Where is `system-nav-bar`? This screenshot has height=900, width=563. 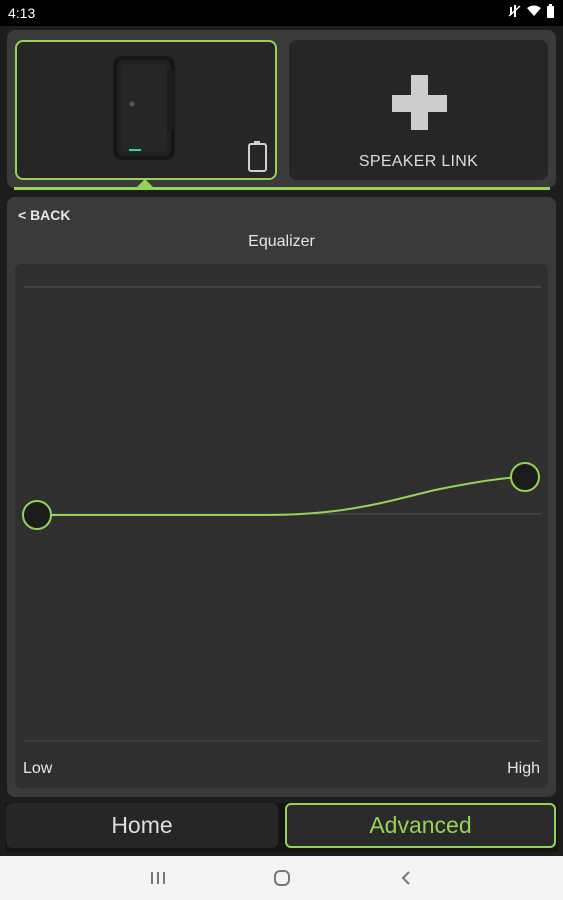
system-nav-bar is located at coordinates (281, 878).